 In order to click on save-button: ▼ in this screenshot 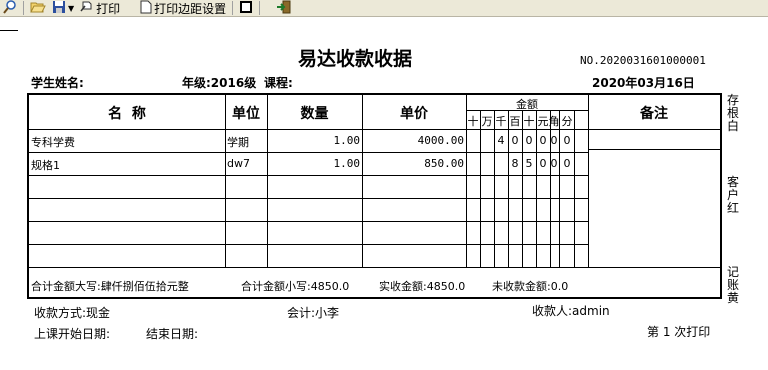, I will do `click(63, 8)`.